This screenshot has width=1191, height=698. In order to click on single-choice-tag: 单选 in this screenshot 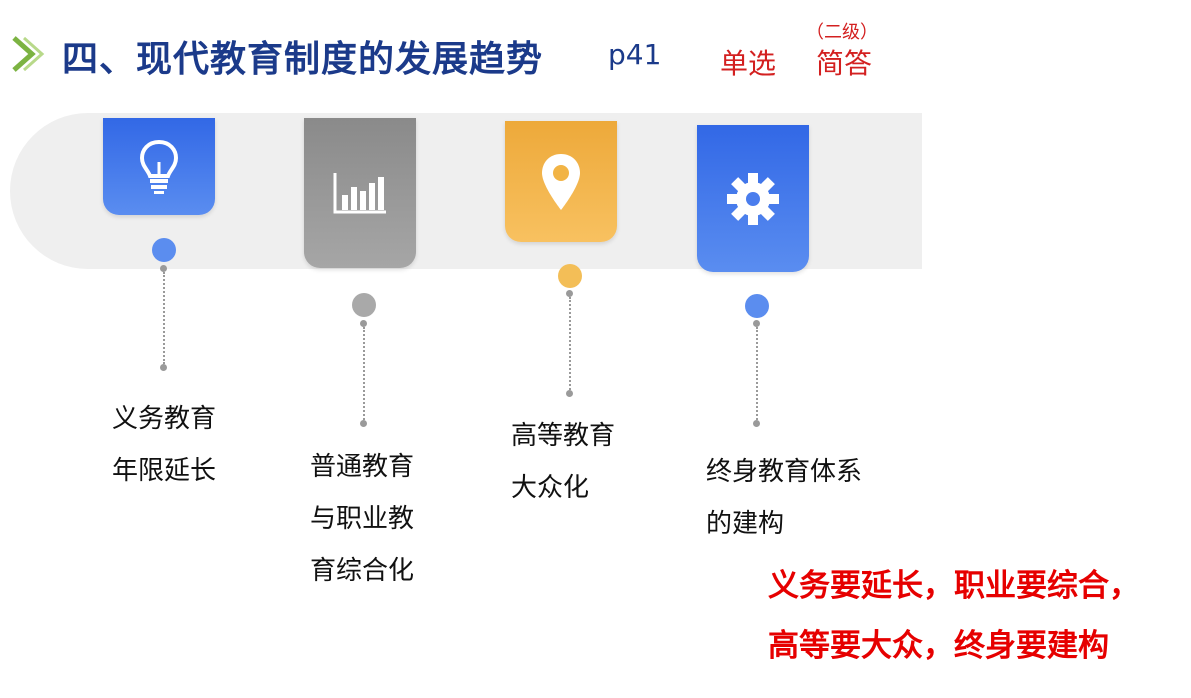, I will do `click(748, 63)`.